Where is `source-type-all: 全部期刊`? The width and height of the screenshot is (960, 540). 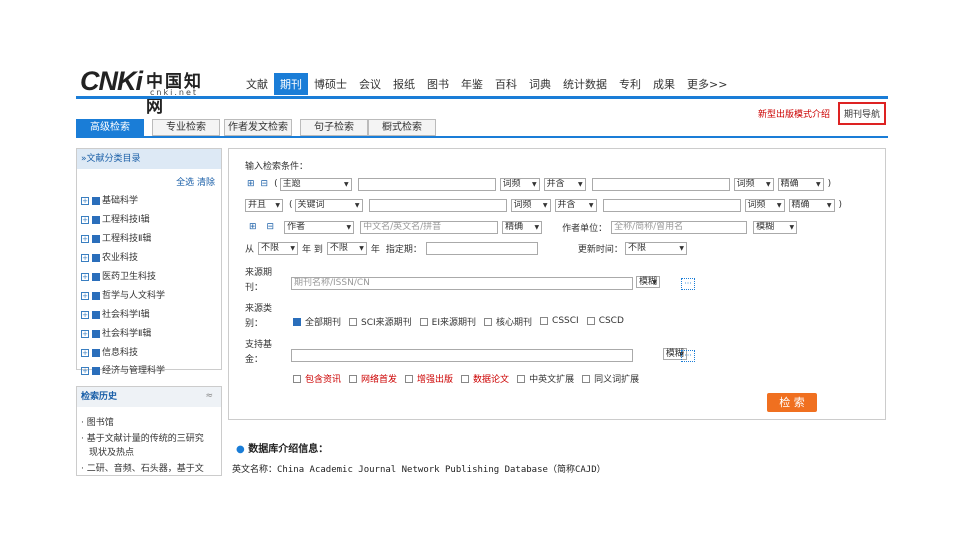 source-type-all: 全部期刊 is located at coordinates (319, 321).